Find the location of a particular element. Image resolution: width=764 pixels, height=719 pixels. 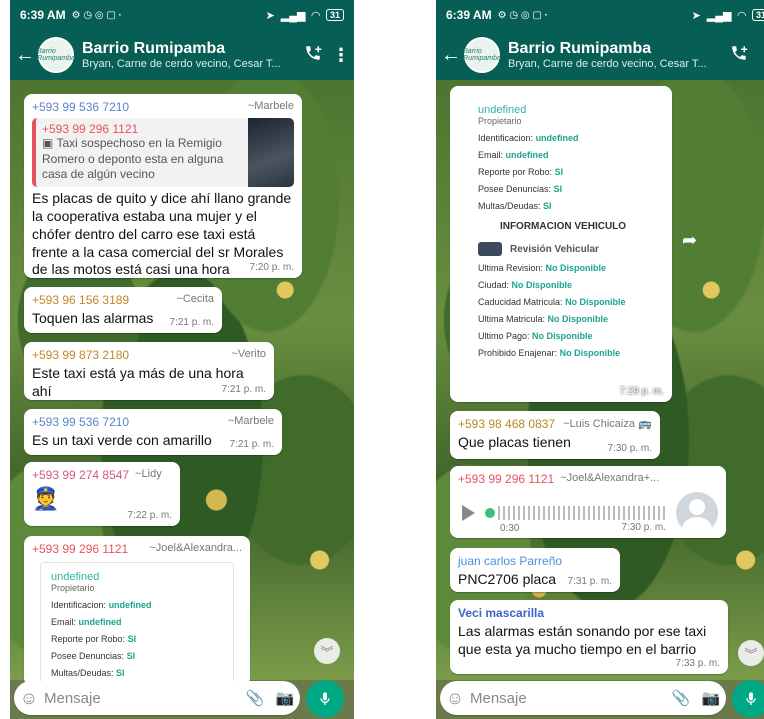

forward-icon: ➦ is located at coordinates (689, 240).